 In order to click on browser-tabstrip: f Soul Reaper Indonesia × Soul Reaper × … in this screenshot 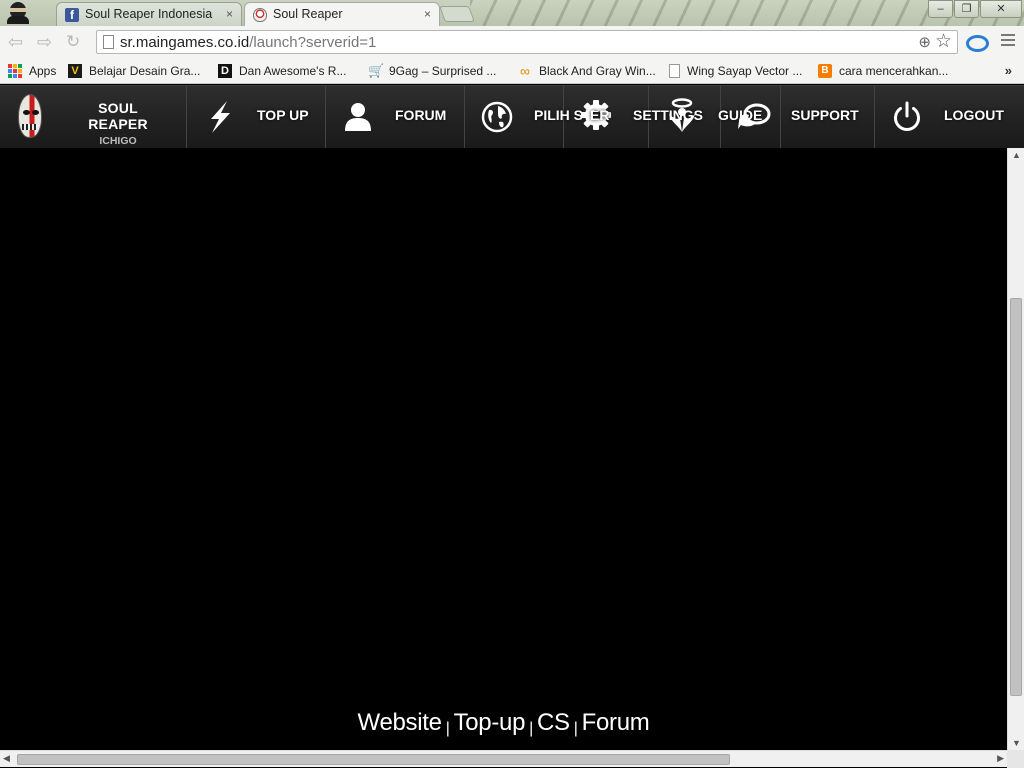, I will do `click(512, 13)`.